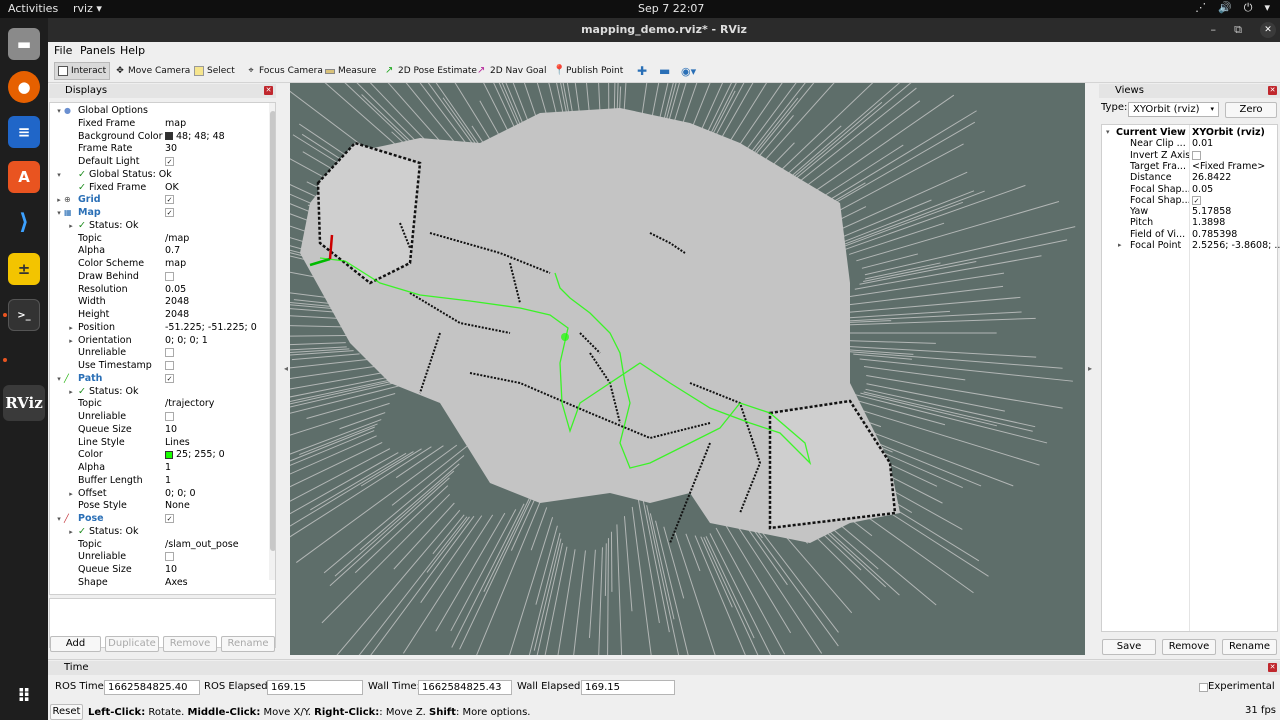 The width and height of the screenshot is (1280, 720). Describe the element at coordinates (664, 71) in the screenshot. I see `remove-tool-icon: ▬` at that location.